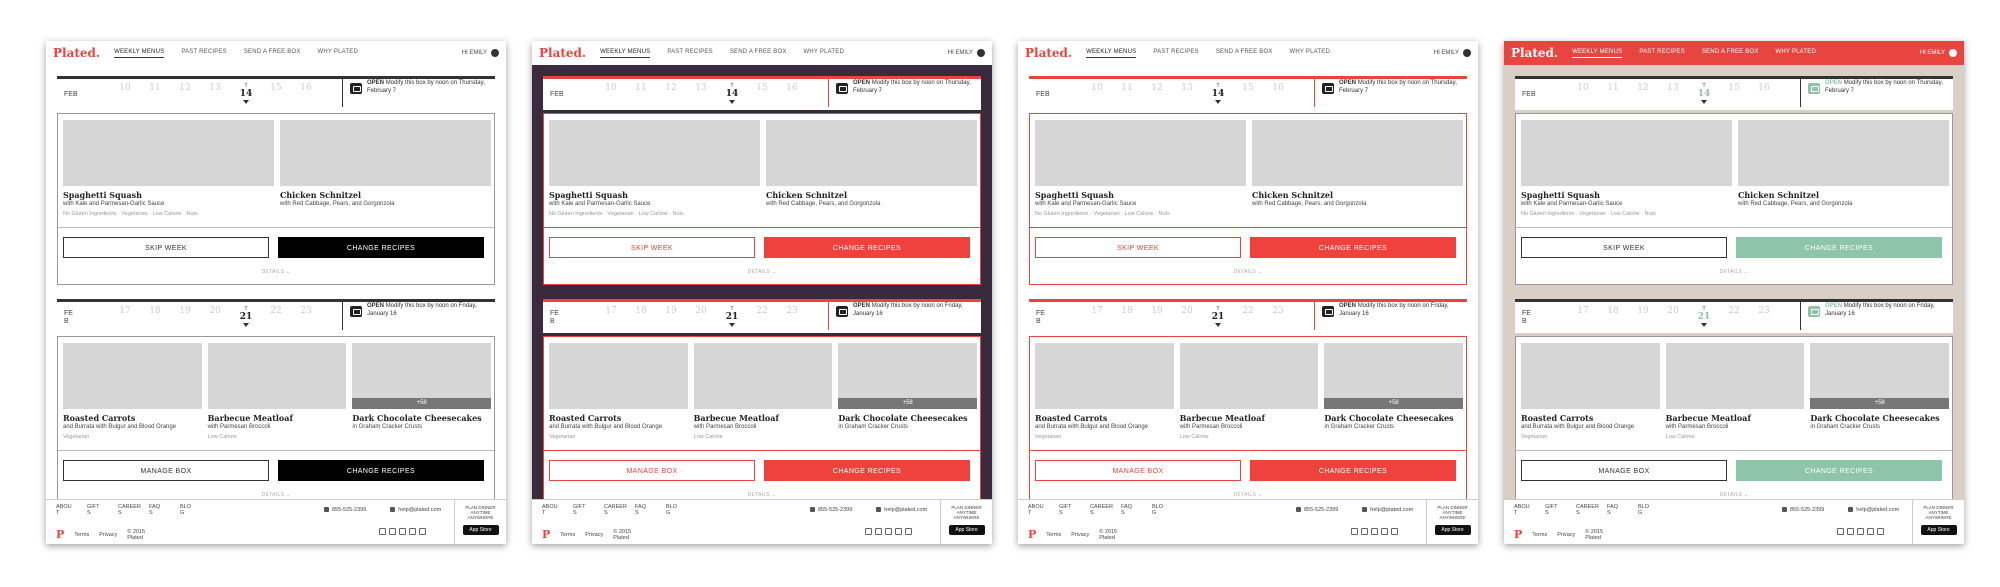  I want to click on plated-mark-icon: P, so click(546, 534).